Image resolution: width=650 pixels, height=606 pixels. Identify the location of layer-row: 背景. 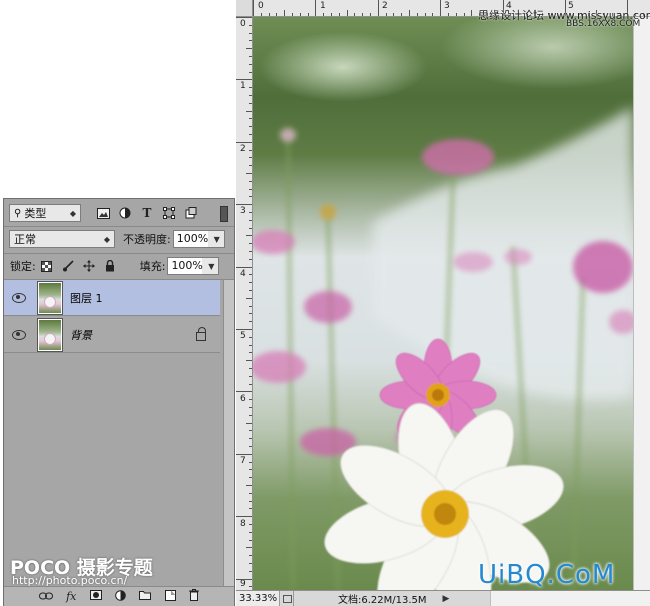
(112, 335).